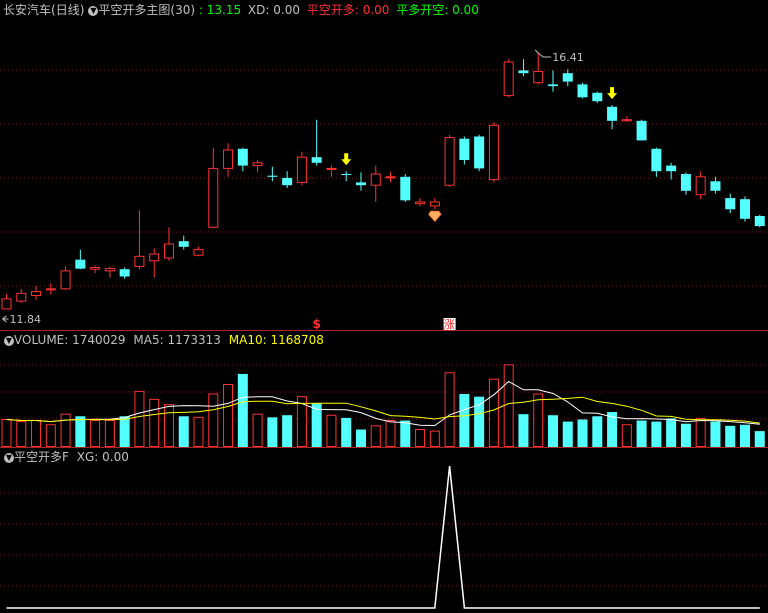  What do you see at coordinates (26, 319) in the screenshot?
I see `low-price-label: 11.84` at bounding box center [26, 319].